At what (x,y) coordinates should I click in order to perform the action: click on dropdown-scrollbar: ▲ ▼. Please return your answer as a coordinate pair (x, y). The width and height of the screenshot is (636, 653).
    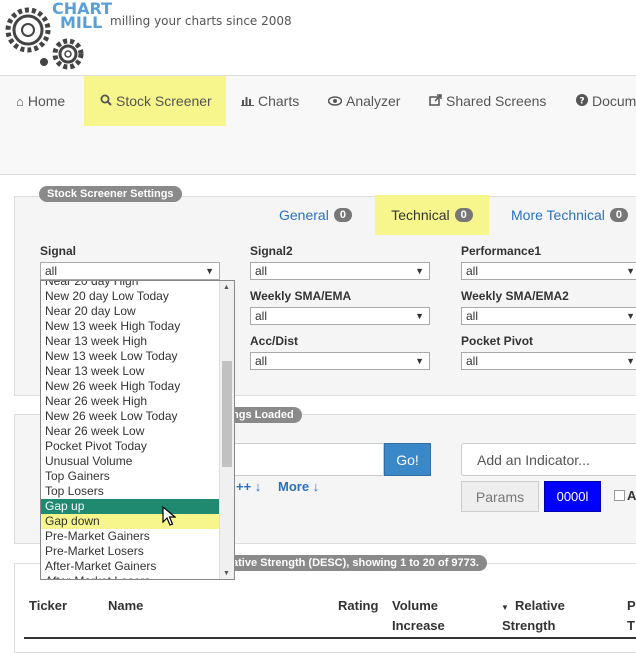
    Looking at the image, I should click on (226, 430).